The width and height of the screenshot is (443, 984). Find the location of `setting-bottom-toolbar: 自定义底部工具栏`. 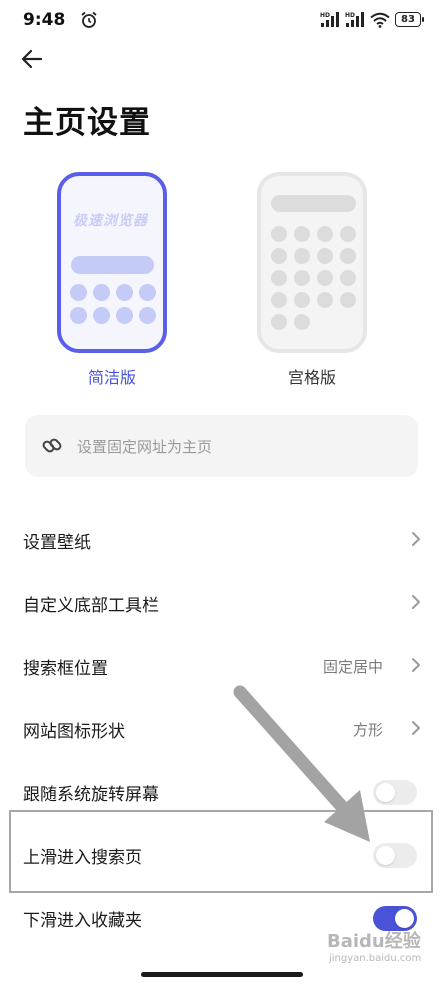

setting-bottom-toolbar: 自定义底部工具栏 is located at coordinates (221, 602).